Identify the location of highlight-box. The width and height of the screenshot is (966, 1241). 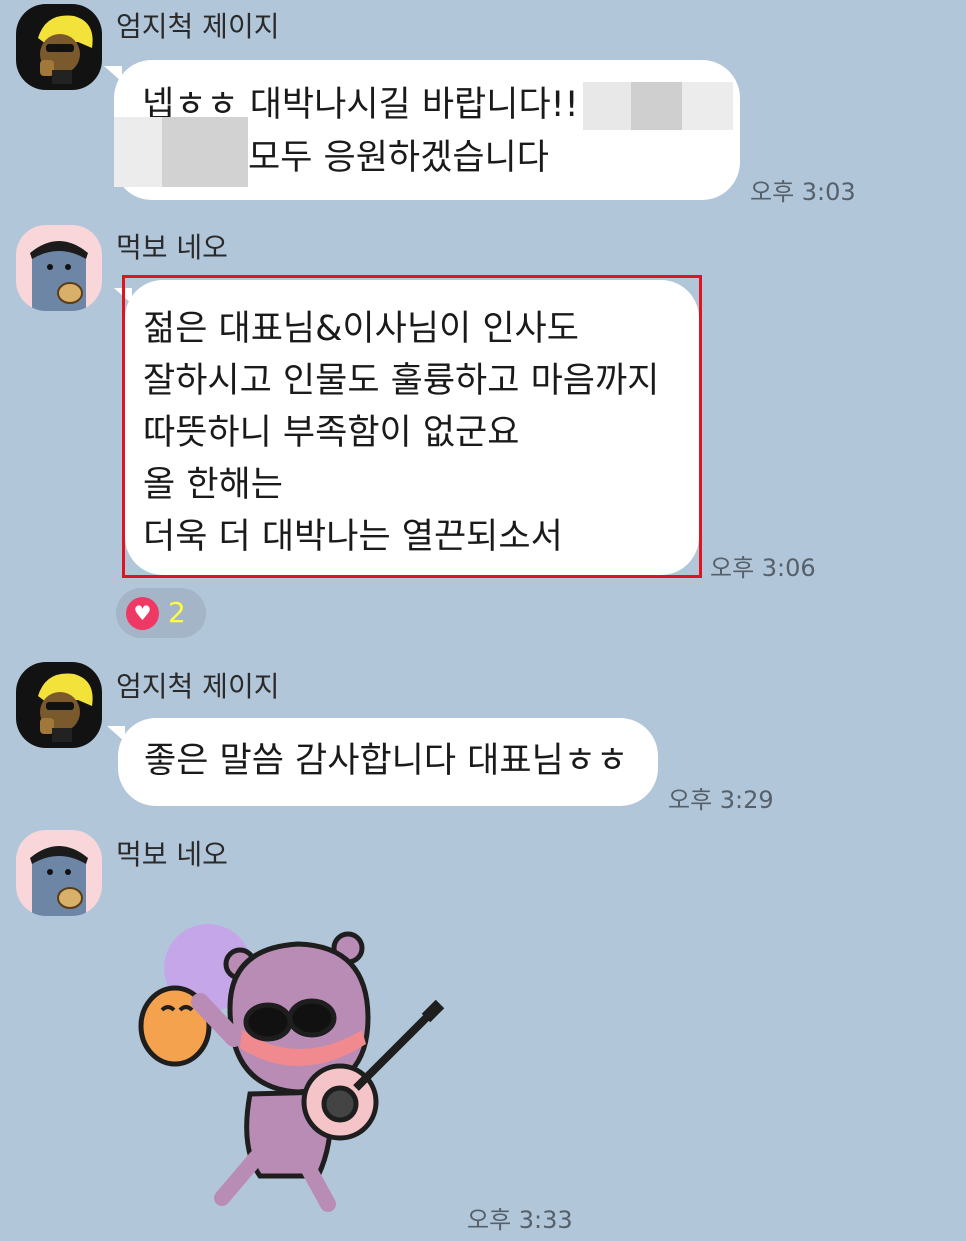
(412, 426).